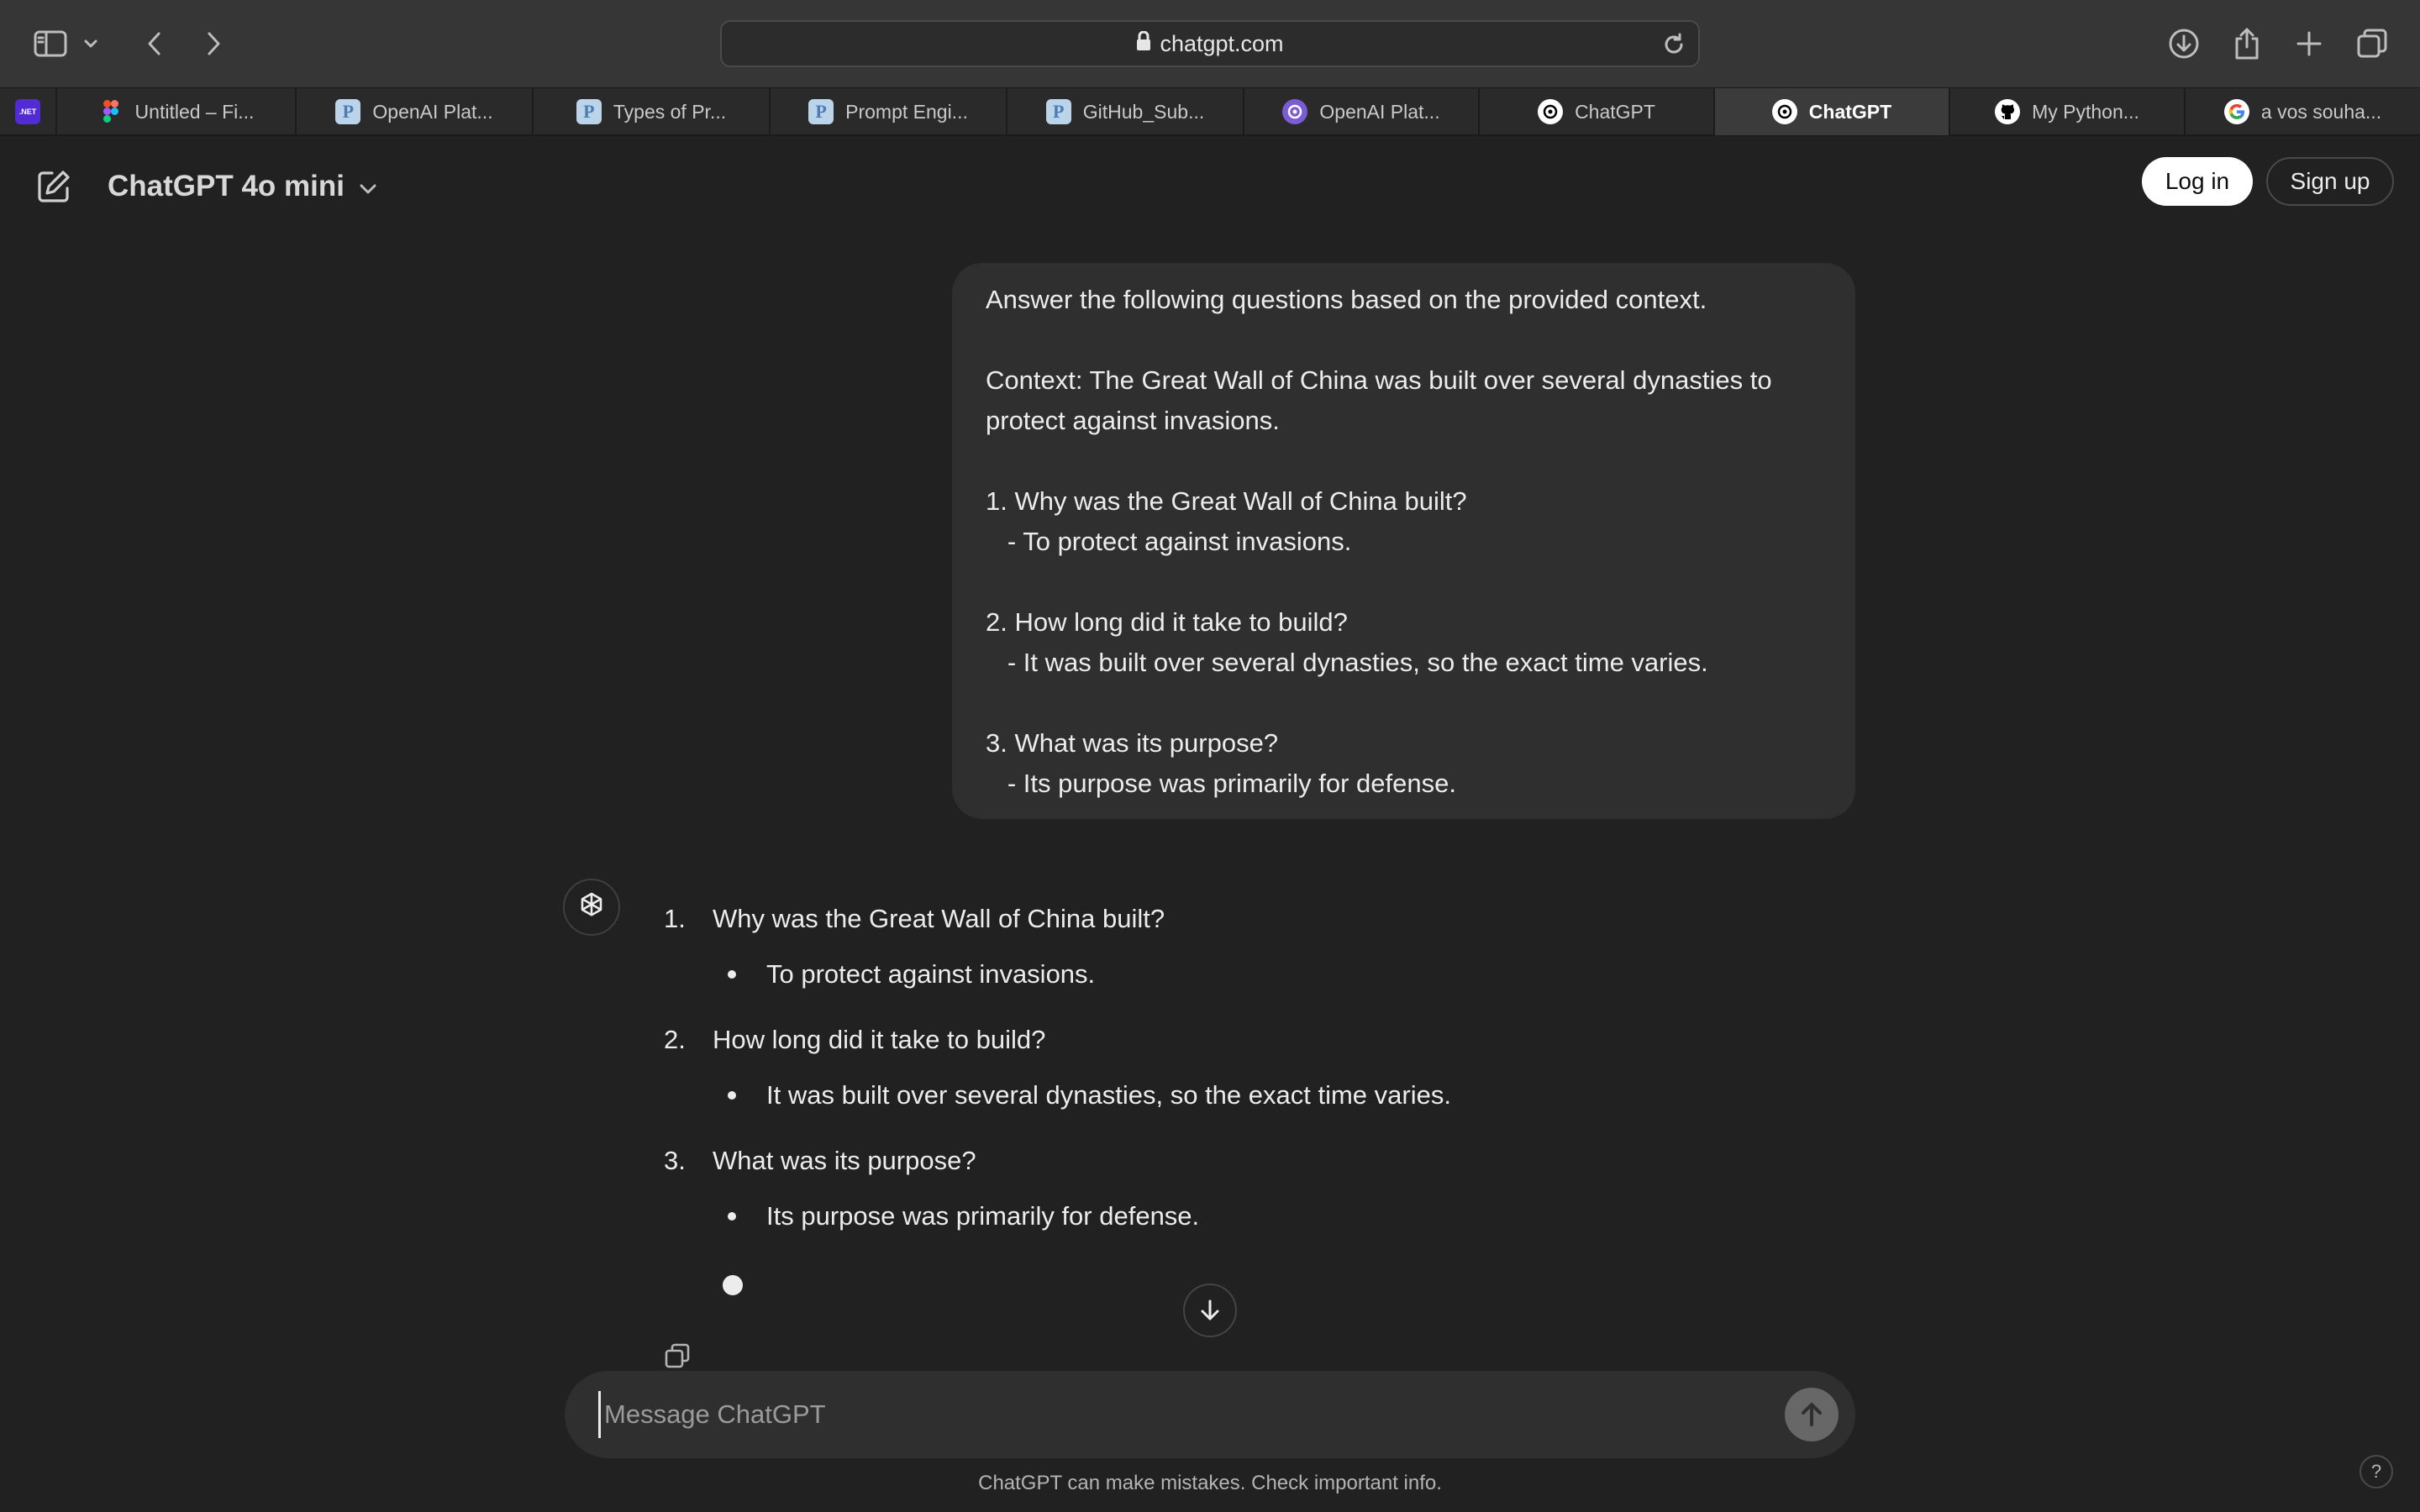  I want to click on dotnet-icon: .NET, so click(27, 111).